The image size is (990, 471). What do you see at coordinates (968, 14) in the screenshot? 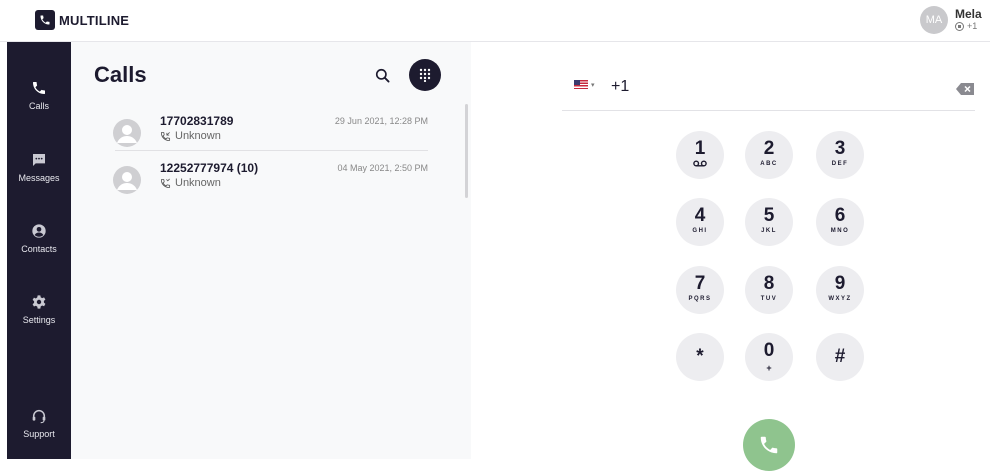
I see `user-name: Mela` at bounding box center [968, 14].